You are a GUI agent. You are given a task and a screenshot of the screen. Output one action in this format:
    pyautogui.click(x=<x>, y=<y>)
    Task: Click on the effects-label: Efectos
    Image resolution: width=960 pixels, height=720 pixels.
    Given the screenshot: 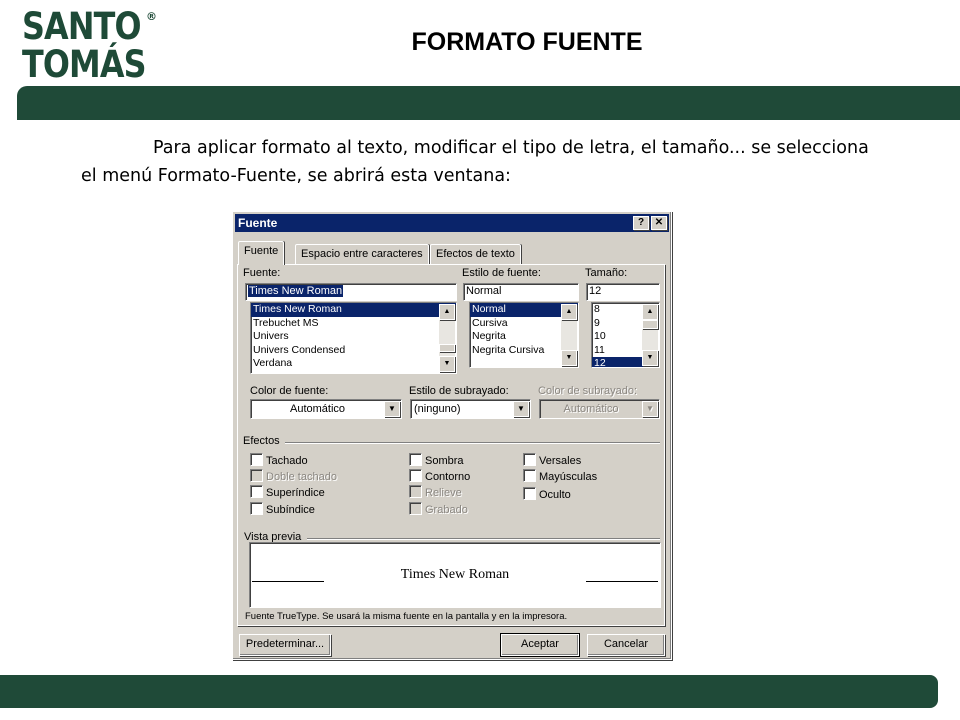 What is the action you would take?
    pyautogui.click(x=261, y=441)
    